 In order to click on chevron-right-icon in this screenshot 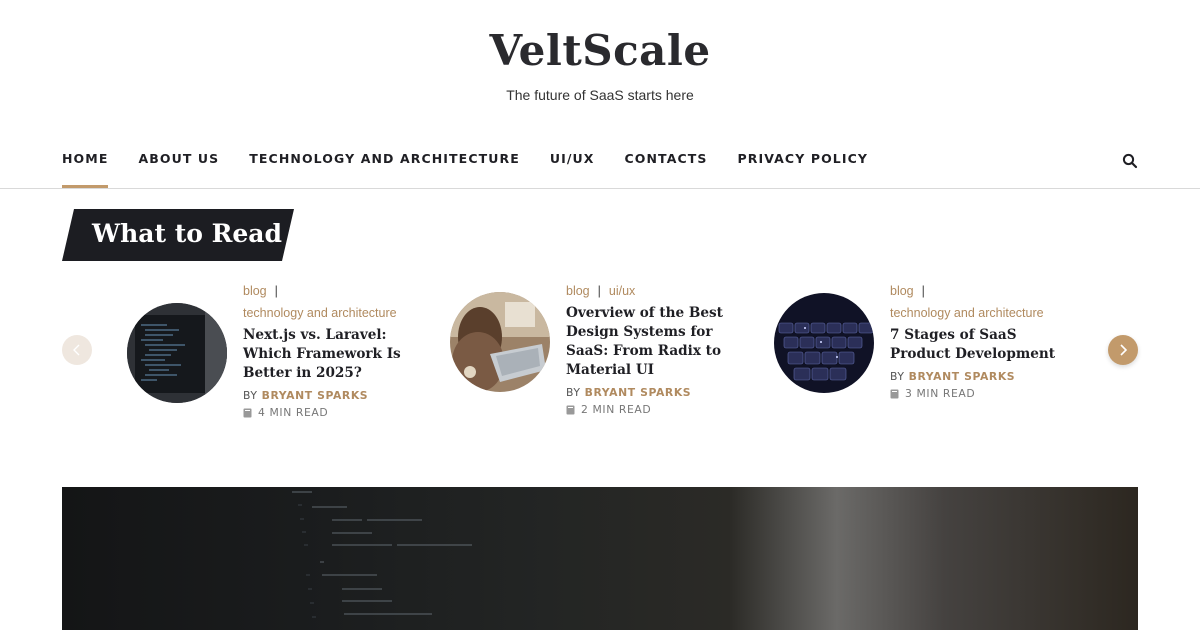, I will do `click(1124, 350)`.